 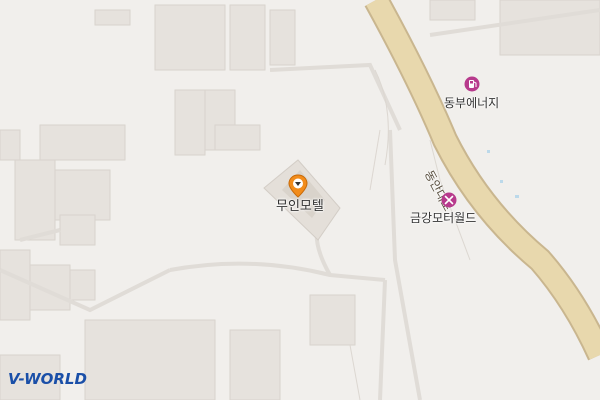 What do you see at coordinates (300, 206) in the screenshot?
I see `place-label-motel: 무인모텔` at bounding box center [300, 206].